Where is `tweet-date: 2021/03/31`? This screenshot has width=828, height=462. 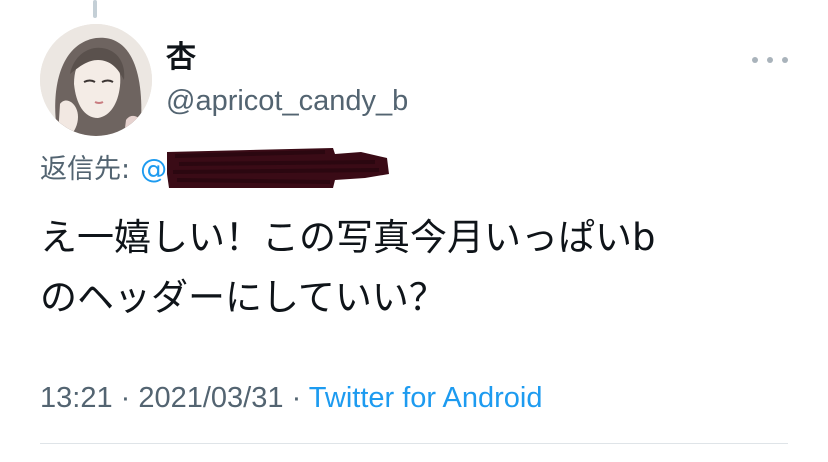 tweet-date: 2021/03/31 is located at coordinates (210, 398).